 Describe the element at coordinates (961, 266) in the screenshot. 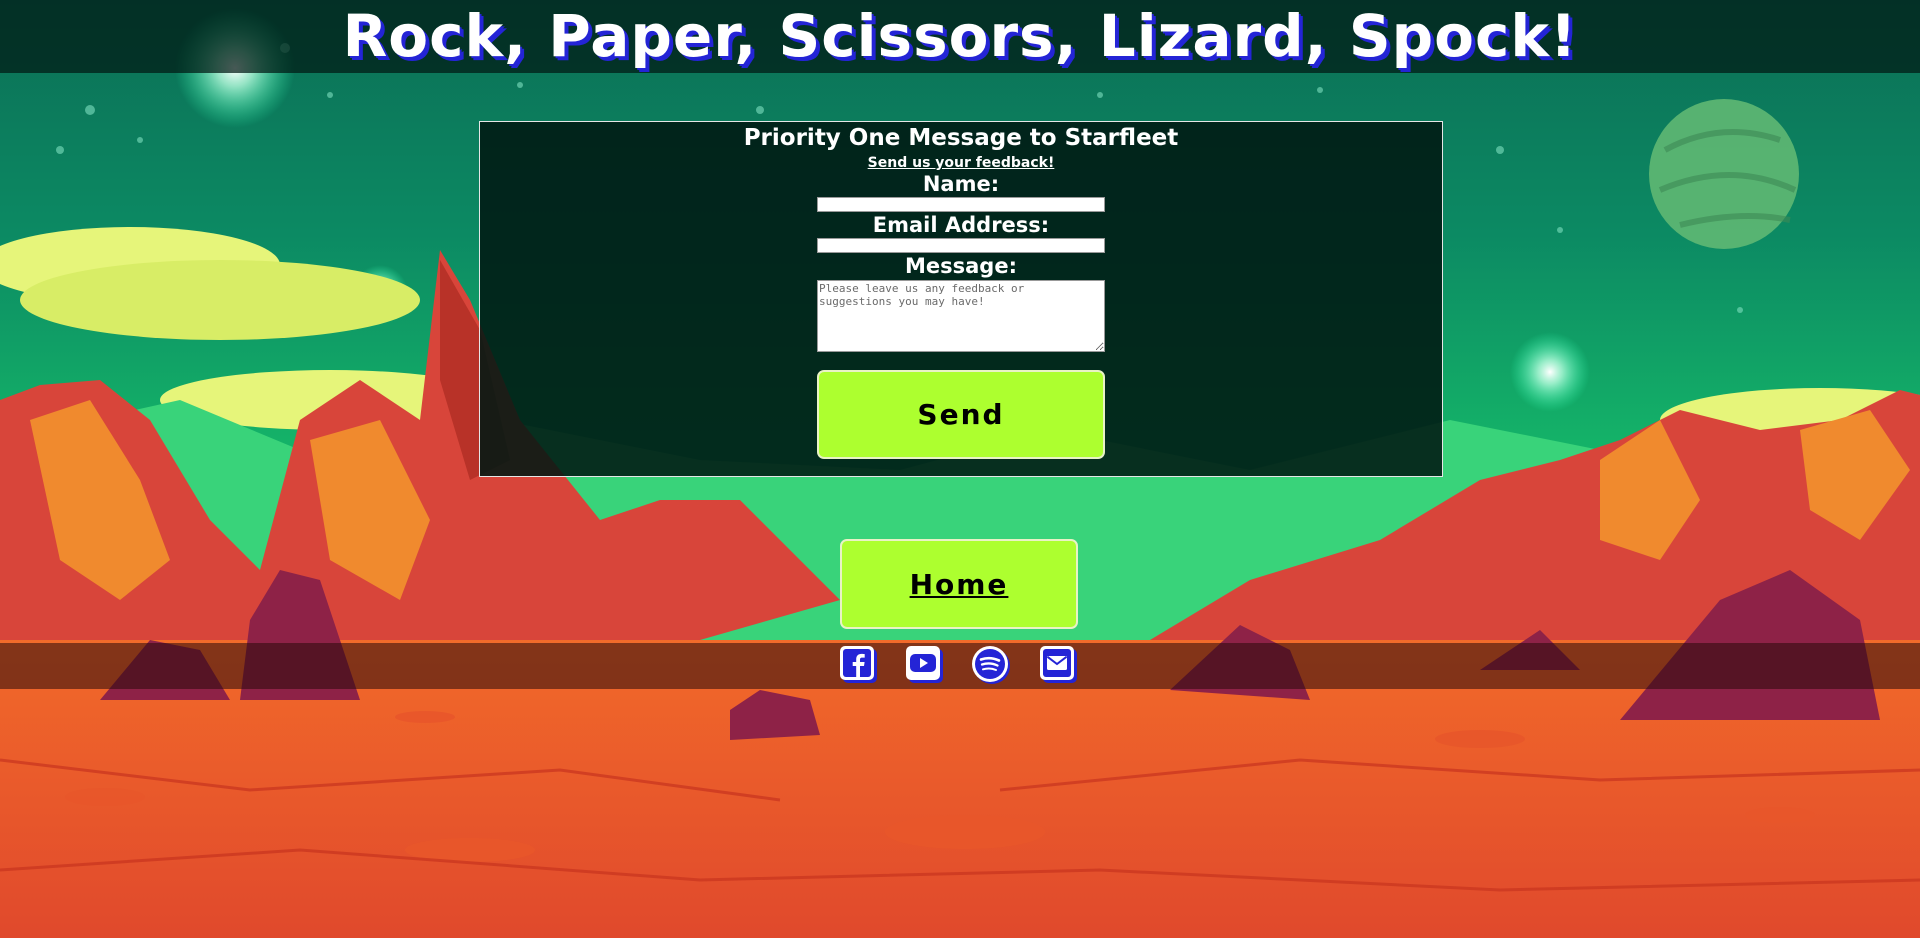

I see `message-label: Message:` at that location.